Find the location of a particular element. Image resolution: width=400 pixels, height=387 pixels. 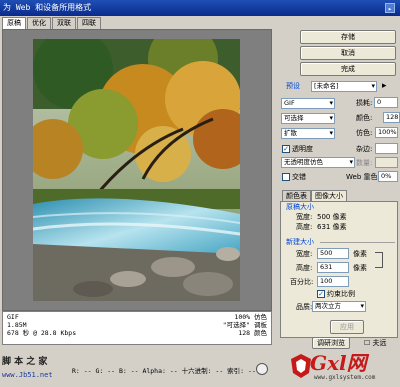

tab-original: 原稿 is located at coordinates (14, 23).